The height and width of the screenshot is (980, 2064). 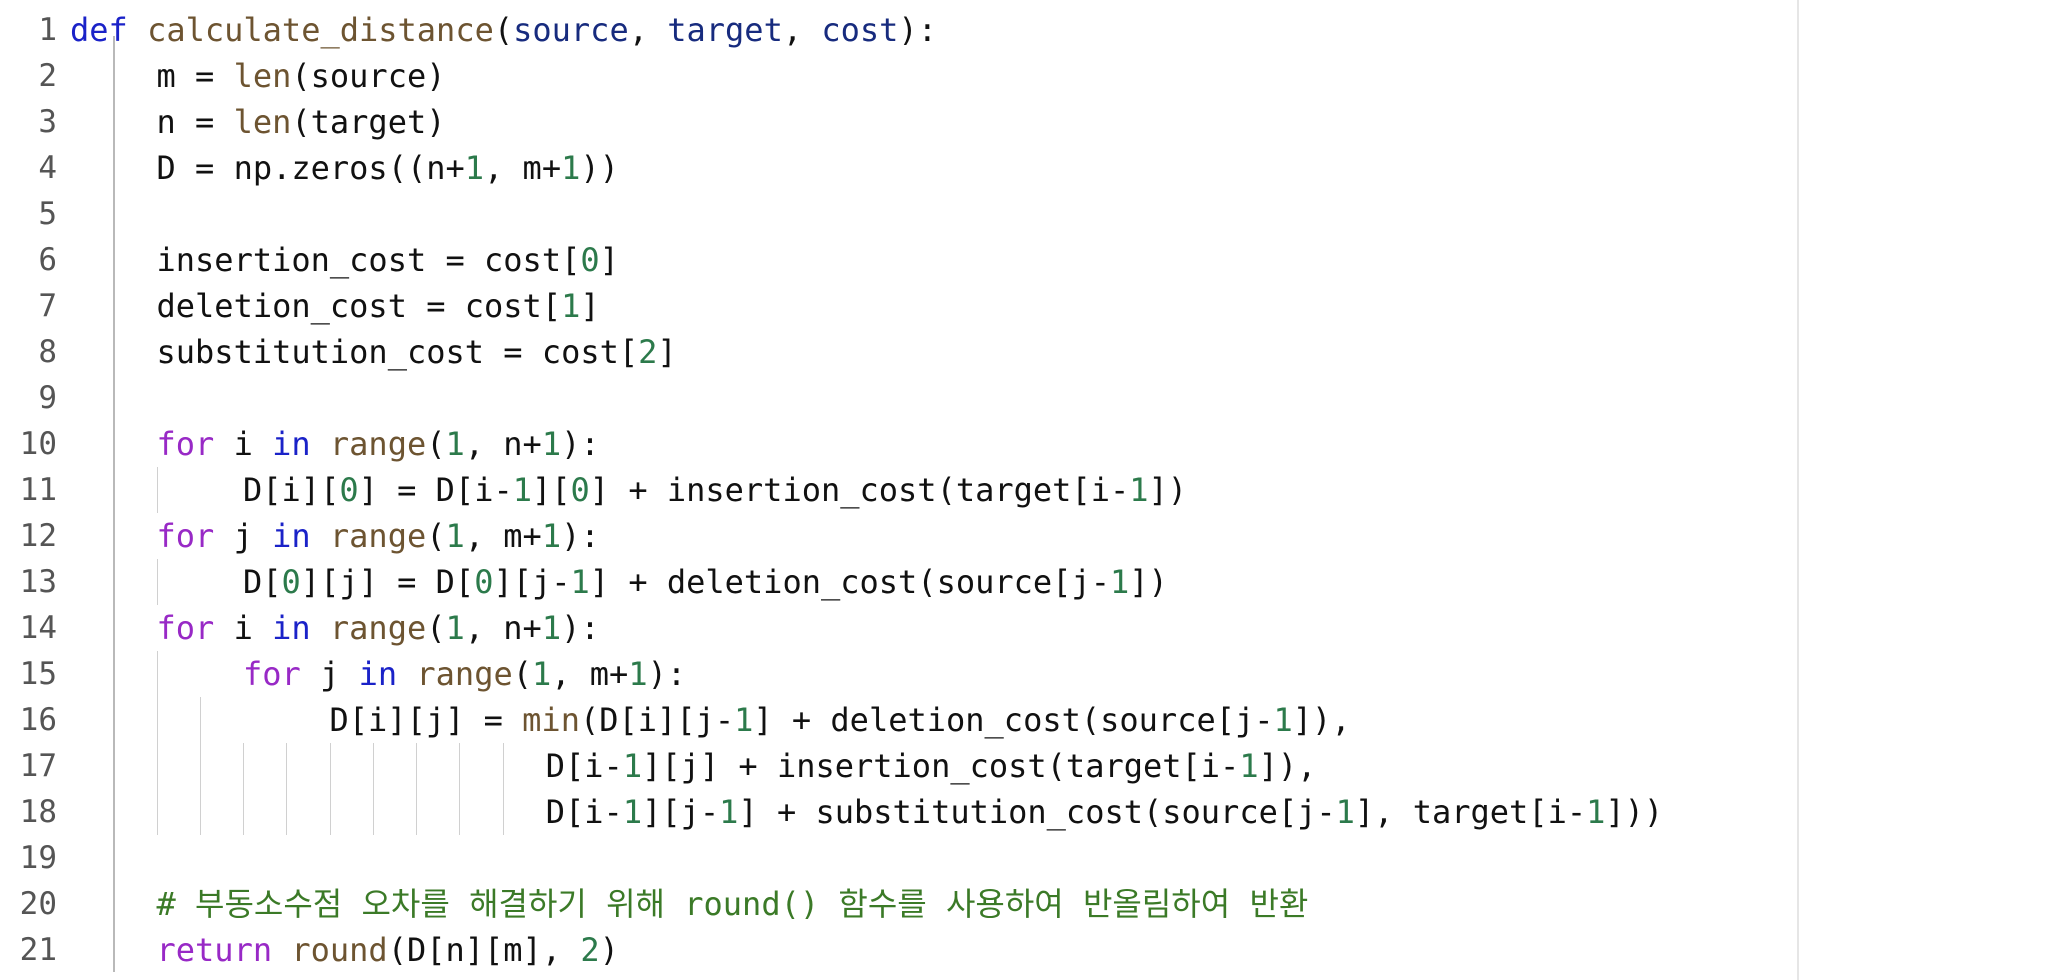 I want to click on token-plain: substitution_cost = cost[, so click(x=397, y=352).